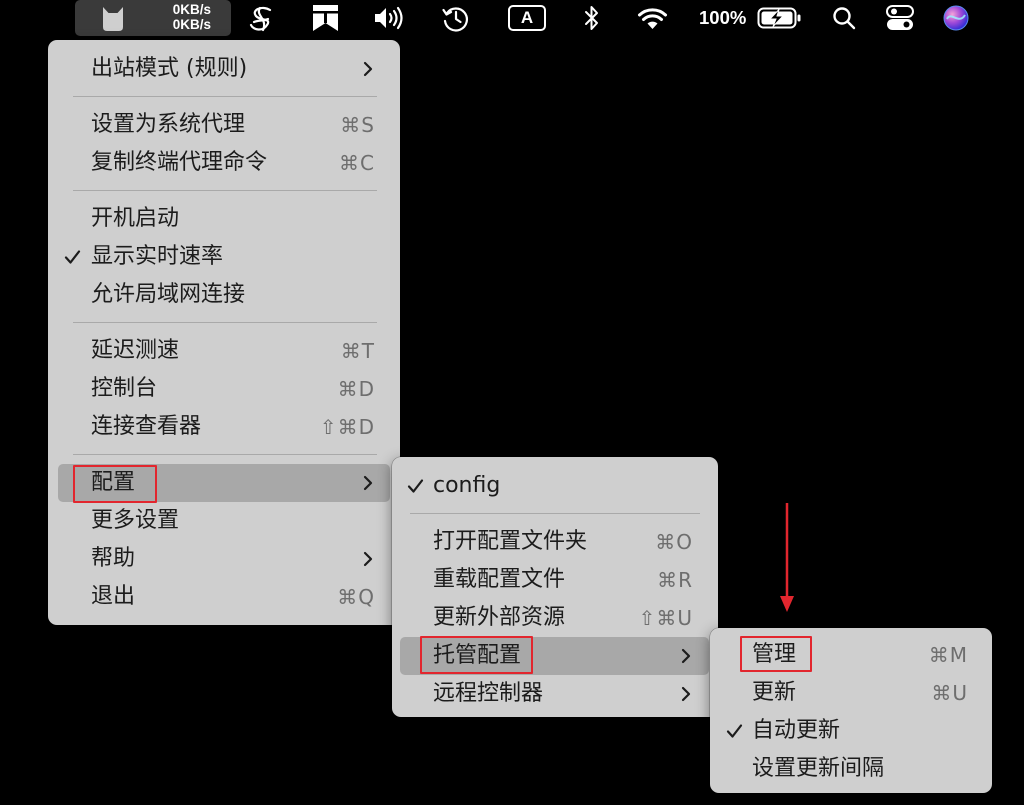 The width and height of the screenshot is (1024, 805). Describe the element at coordinates (325, 18) in the screenshot. I see `bookmark-app-icon` at that location.